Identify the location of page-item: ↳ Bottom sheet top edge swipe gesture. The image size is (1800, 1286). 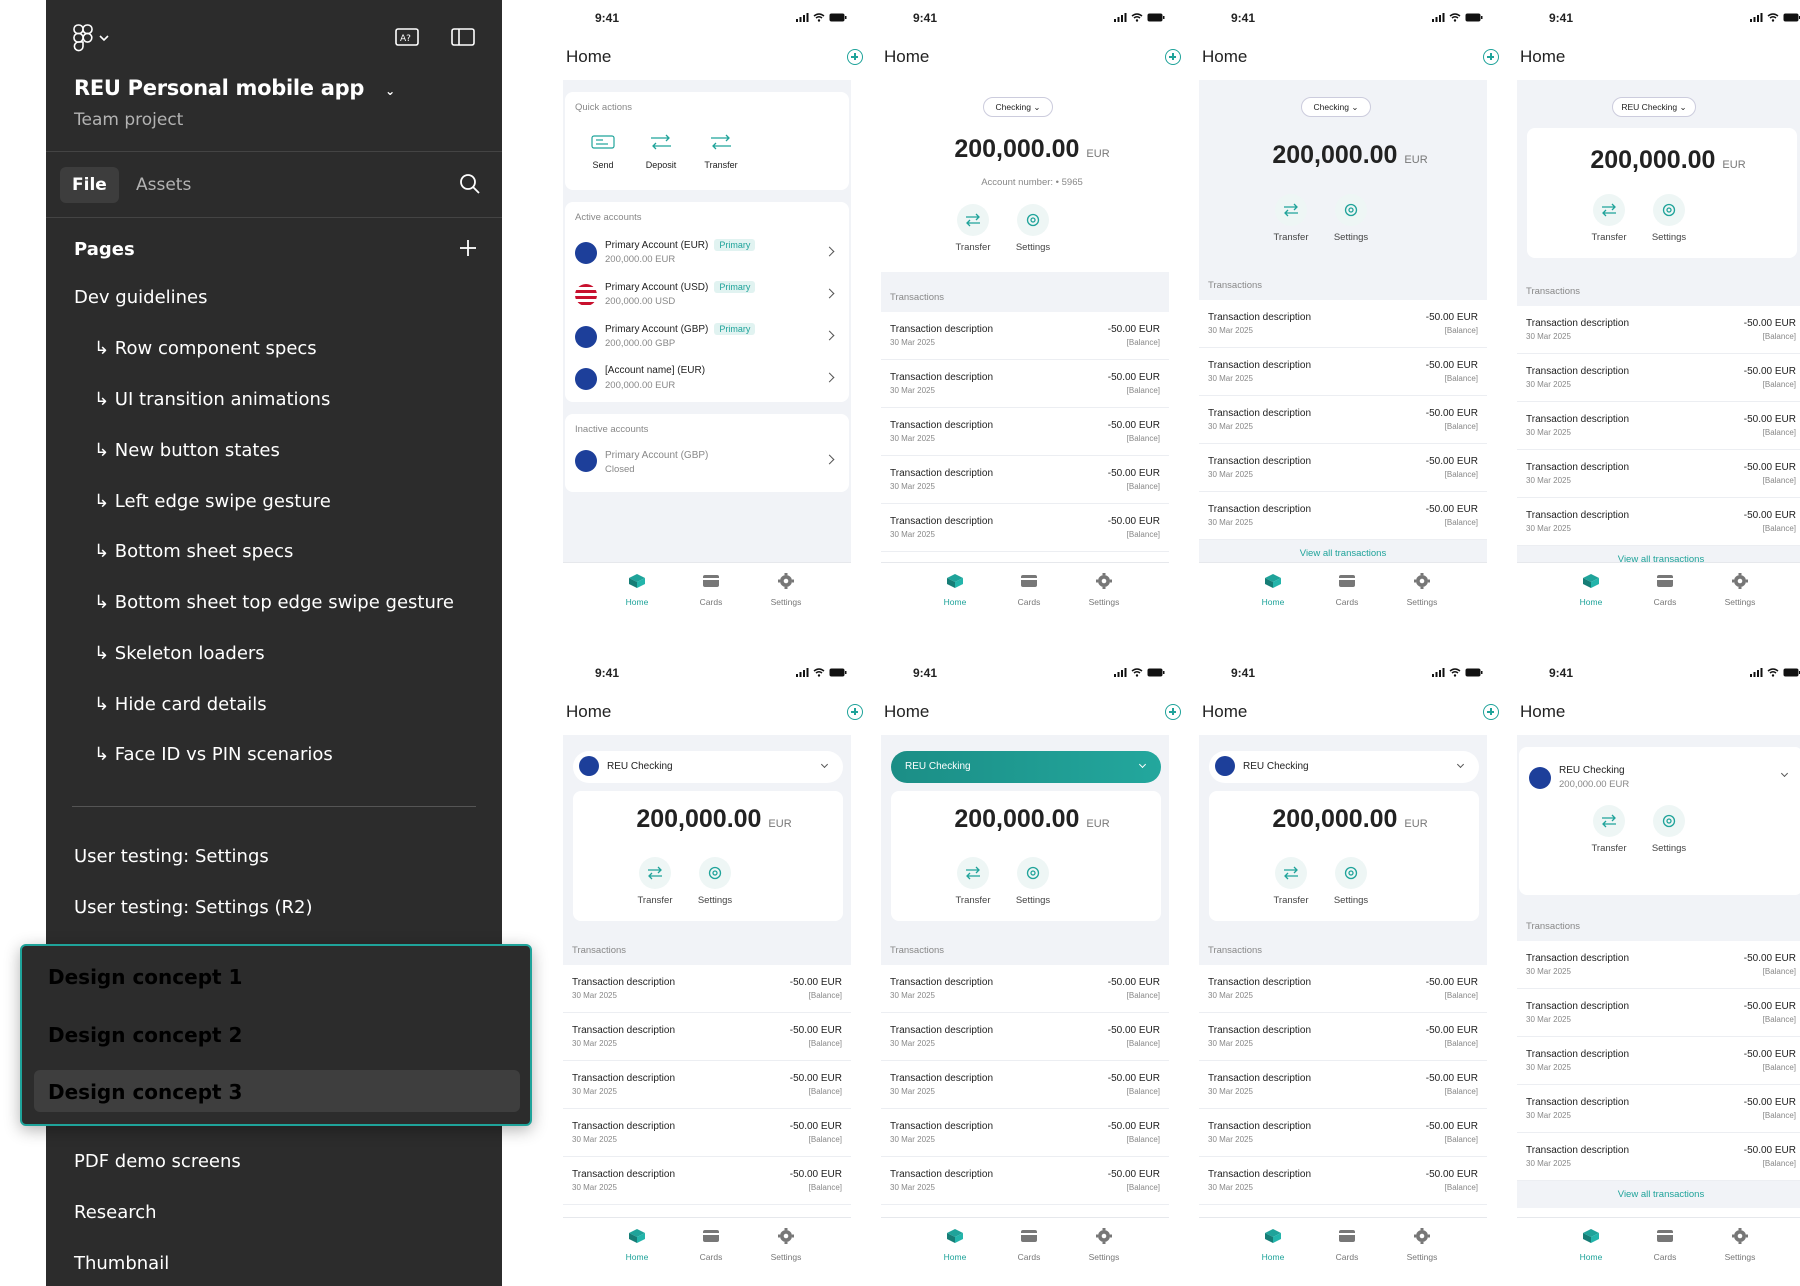
(274, 602).